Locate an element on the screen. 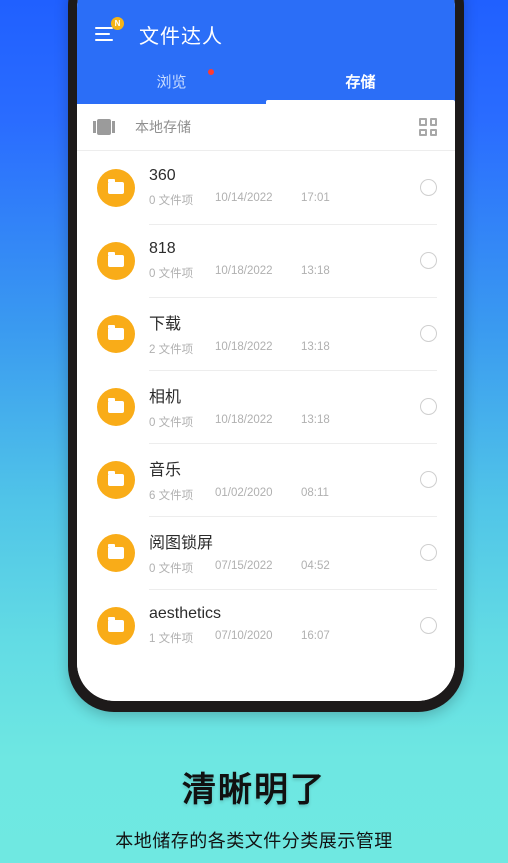 The height and width of the screenshot is (863, 508). row-text-block: aesthetics 1 文件项 07/10/2020 16:07 is located at coordinates (279, 625).